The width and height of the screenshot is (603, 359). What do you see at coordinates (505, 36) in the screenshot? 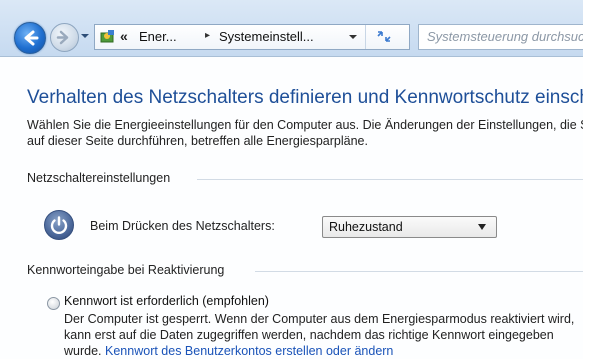
I see `search-placeholder: Systemsteuerung durchsuchen` at bounding box center [505, 36].